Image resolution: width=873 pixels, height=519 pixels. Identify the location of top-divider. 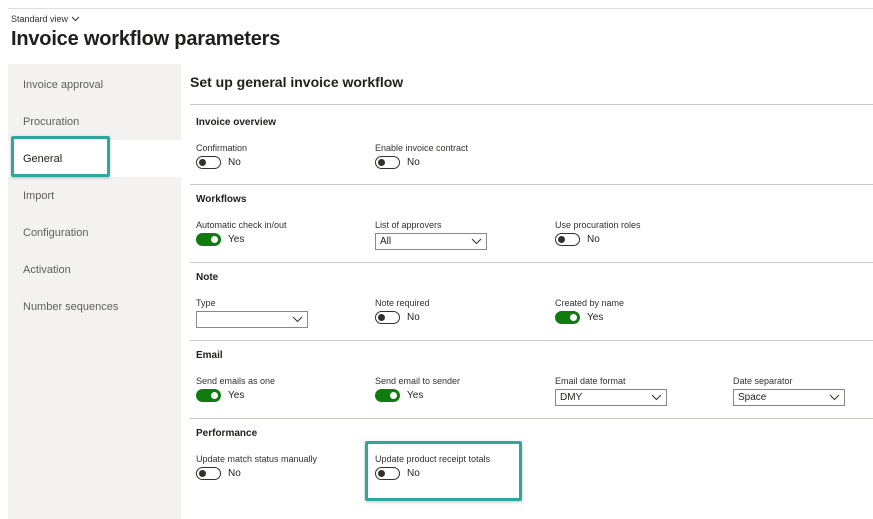
(440, 8).